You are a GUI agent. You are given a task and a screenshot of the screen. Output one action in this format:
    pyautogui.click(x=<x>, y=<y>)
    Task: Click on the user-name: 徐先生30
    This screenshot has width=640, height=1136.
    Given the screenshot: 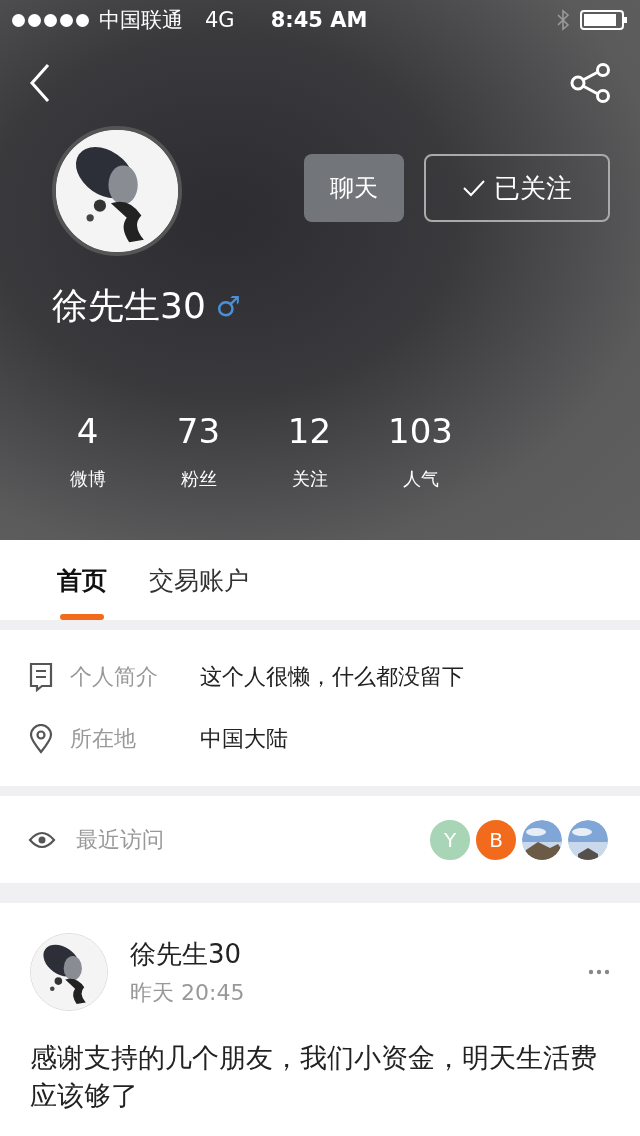 What is the action you would take?
    pyautogui.click(x=129, y=306)
    